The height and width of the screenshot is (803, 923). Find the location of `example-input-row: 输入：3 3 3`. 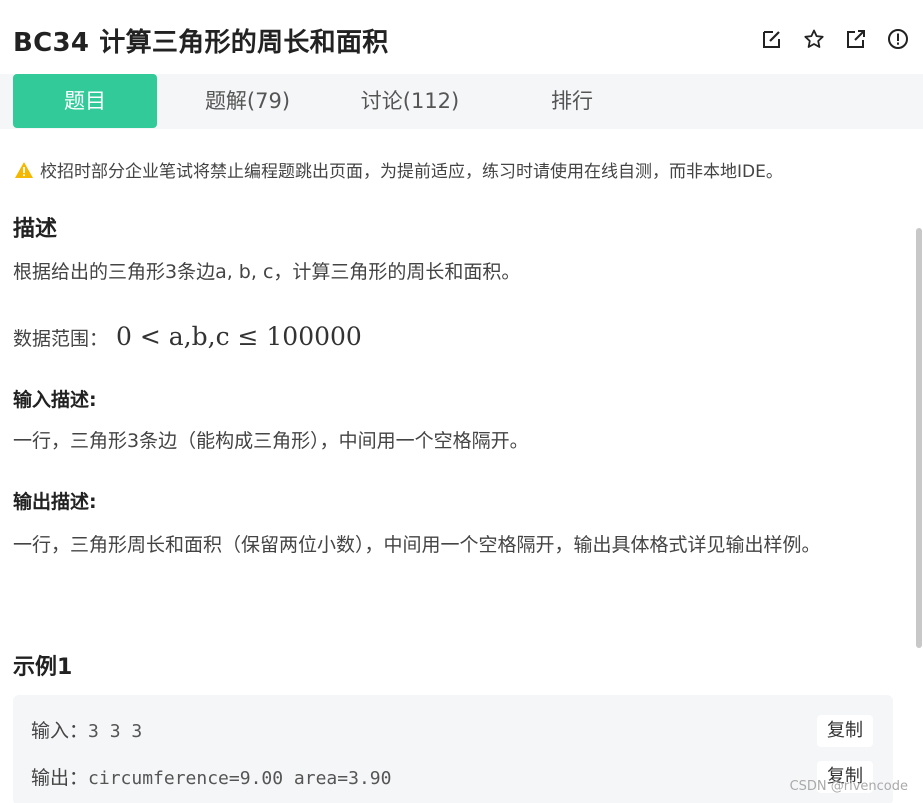

example-input-row: 输入：3 3 3 is located at coordinates (86, 729).